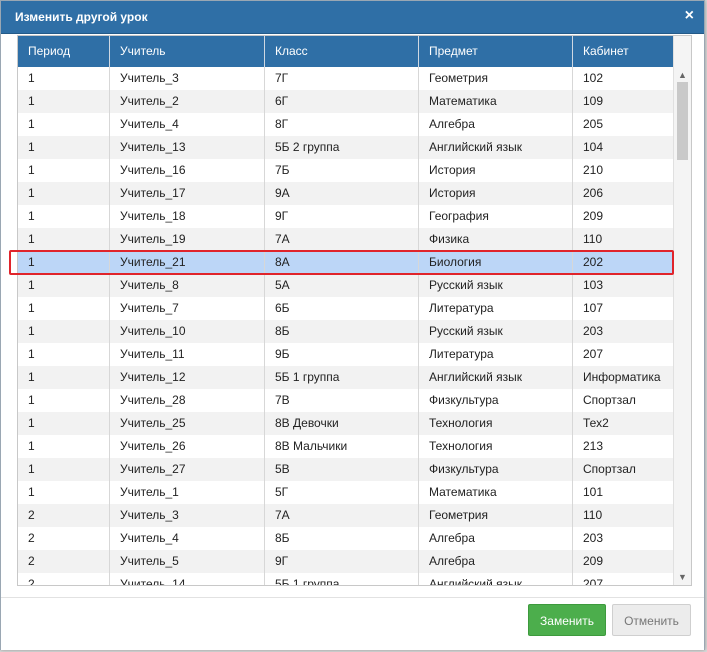 This screenshot has height=652, width=707. I want to click on cell-room: 109, so click(623, 101).